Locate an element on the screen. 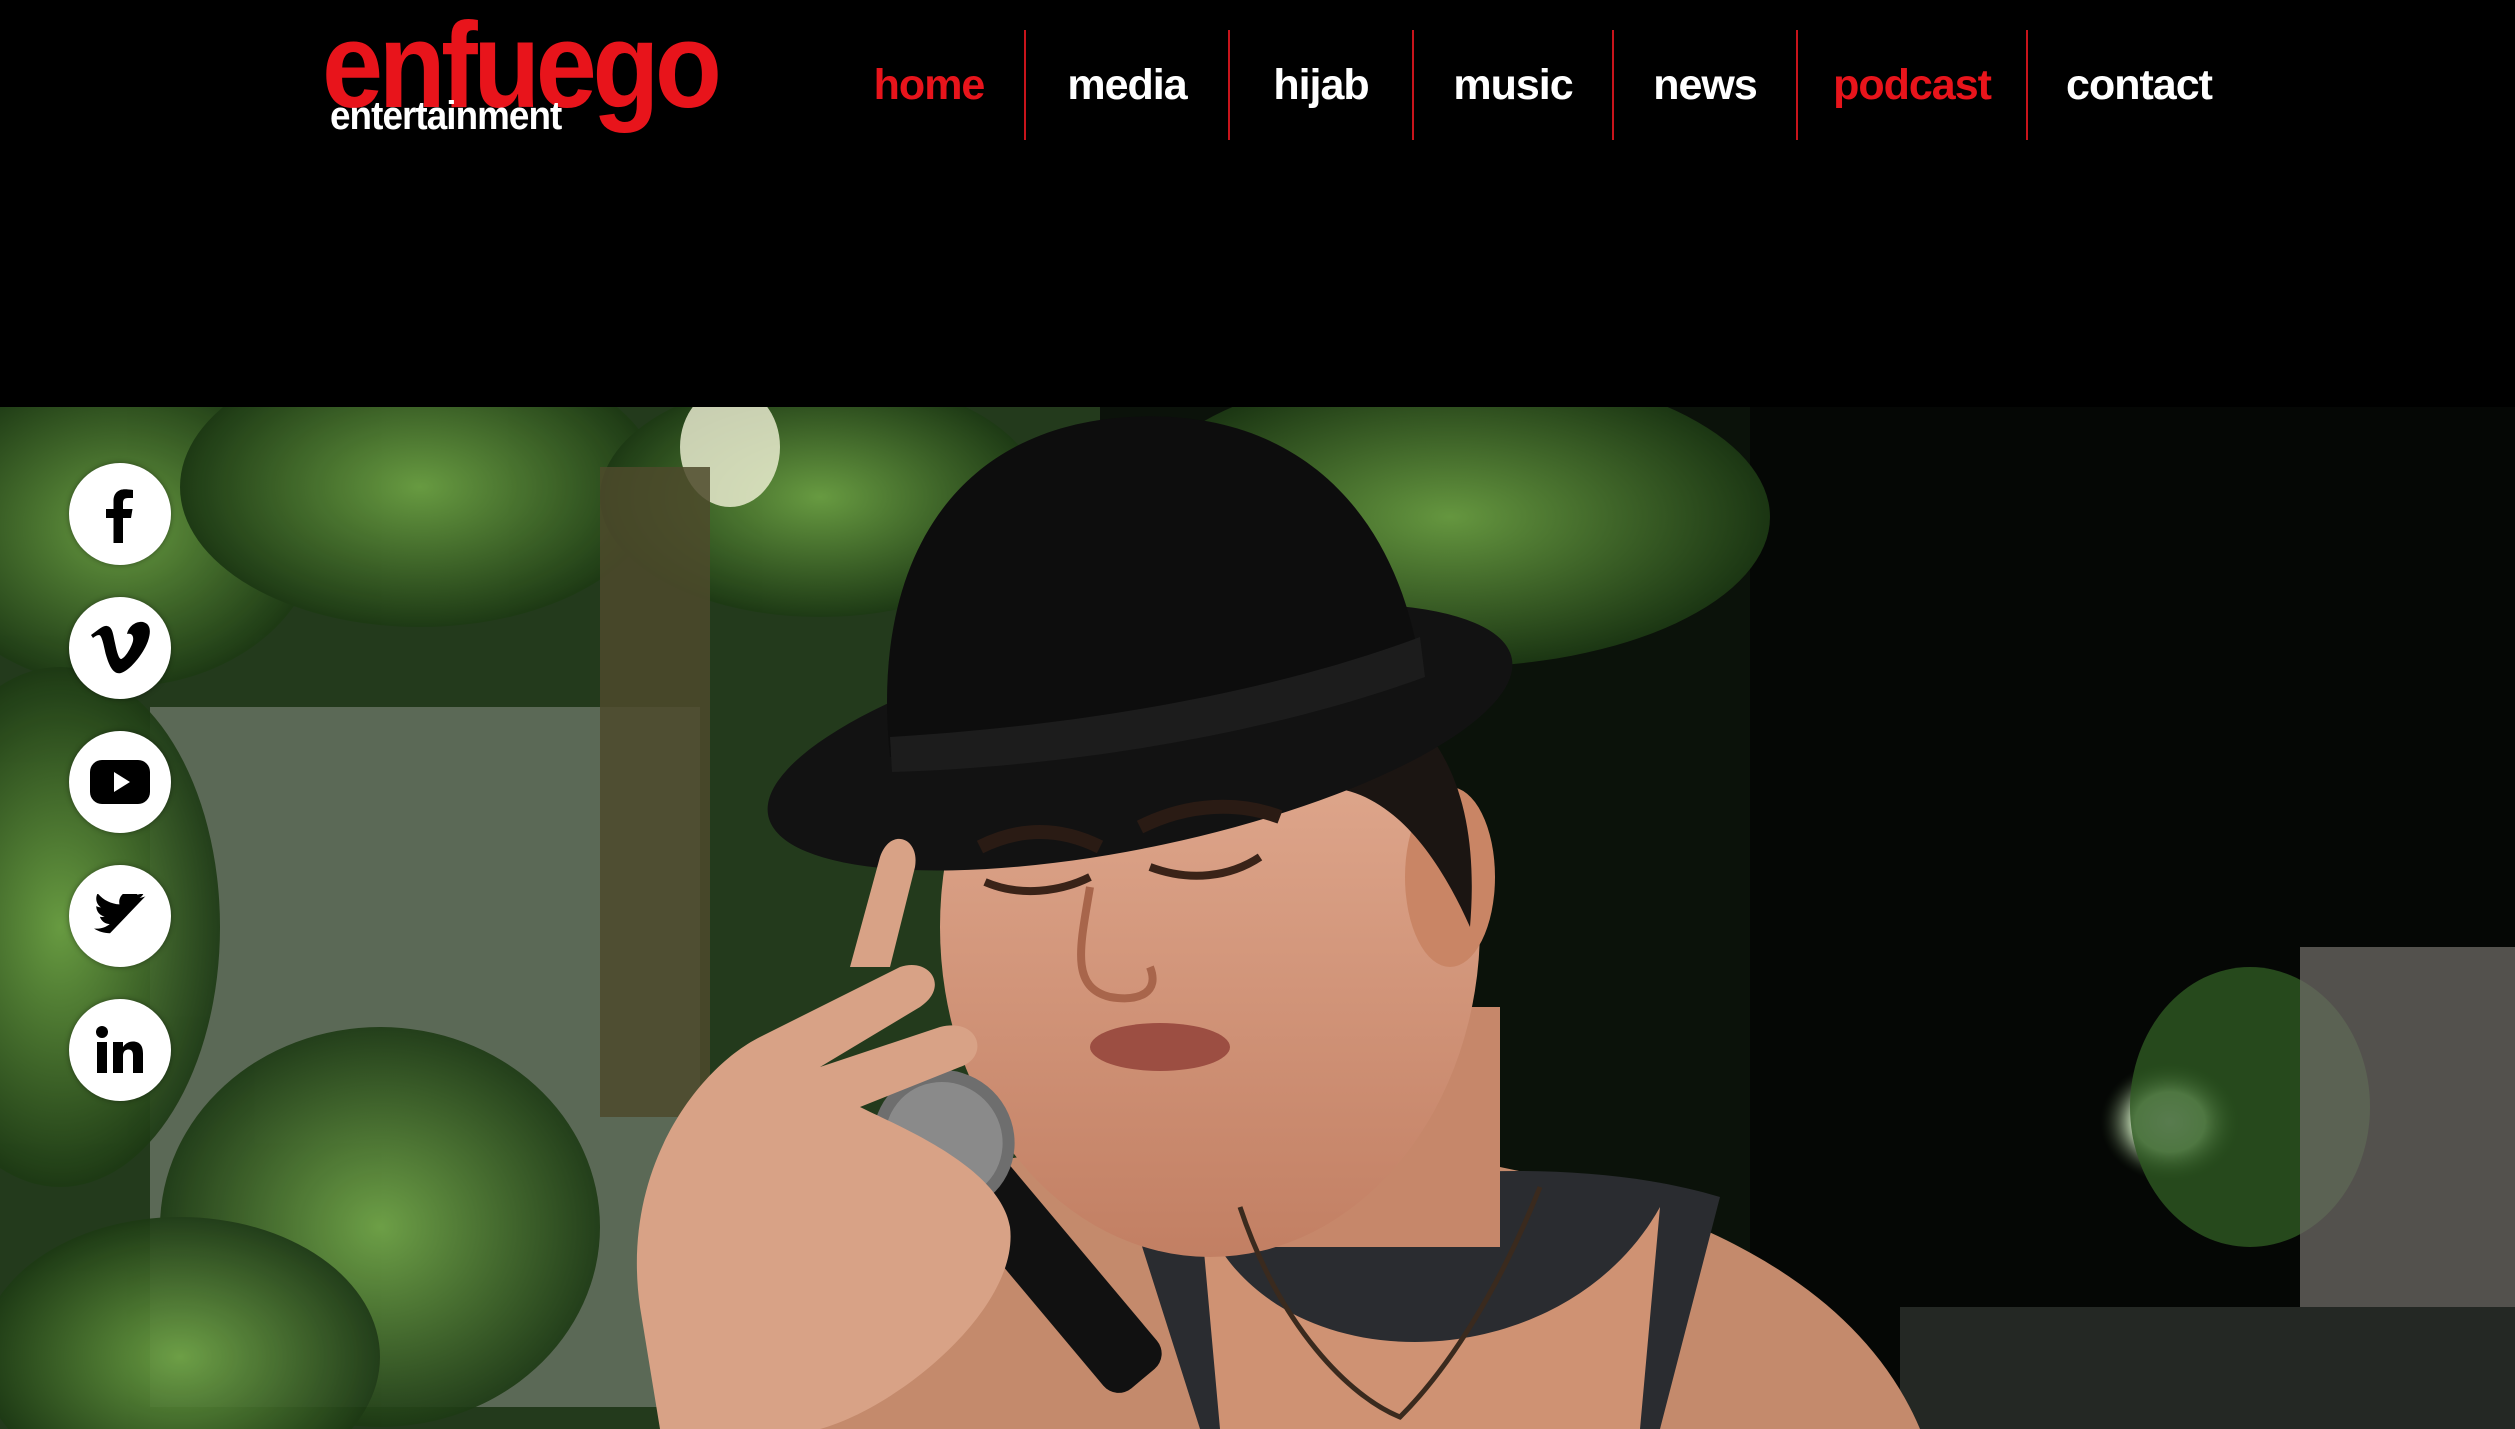 Image resolution: width=2515 pixels, height=1429 pixels. facebook-button is located at coordinates (120, 514).